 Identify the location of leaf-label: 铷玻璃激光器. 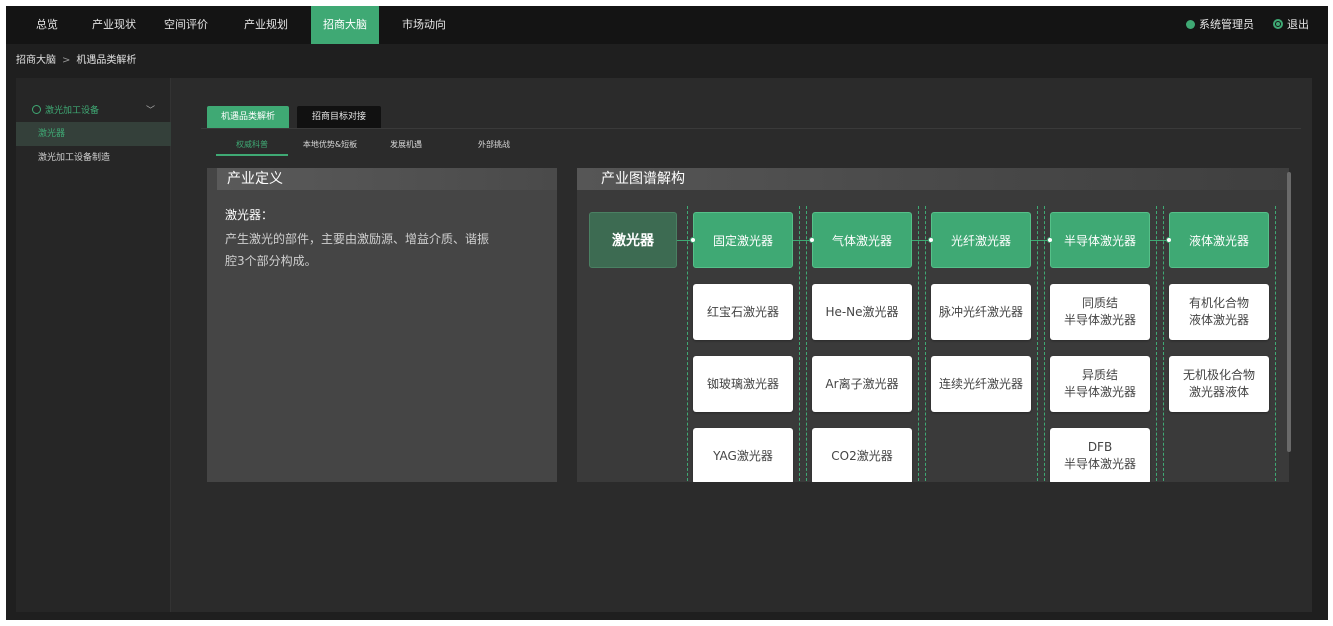
(742, 383).